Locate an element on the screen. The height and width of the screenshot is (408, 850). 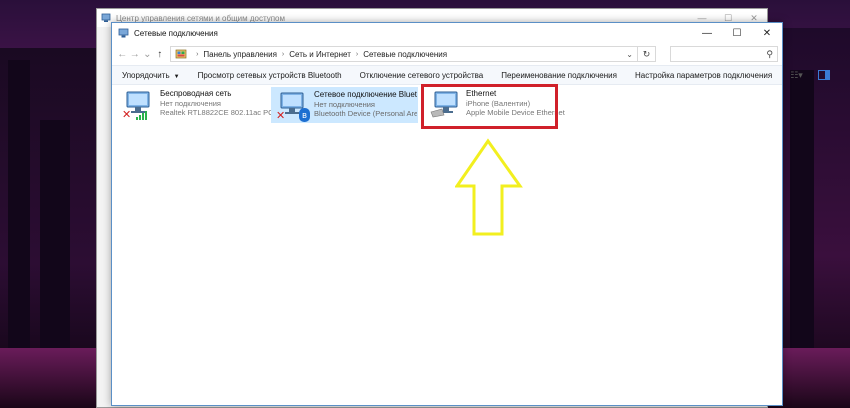
organize-menu: Упорядочить ▼ is located at coordinates (151, 75).